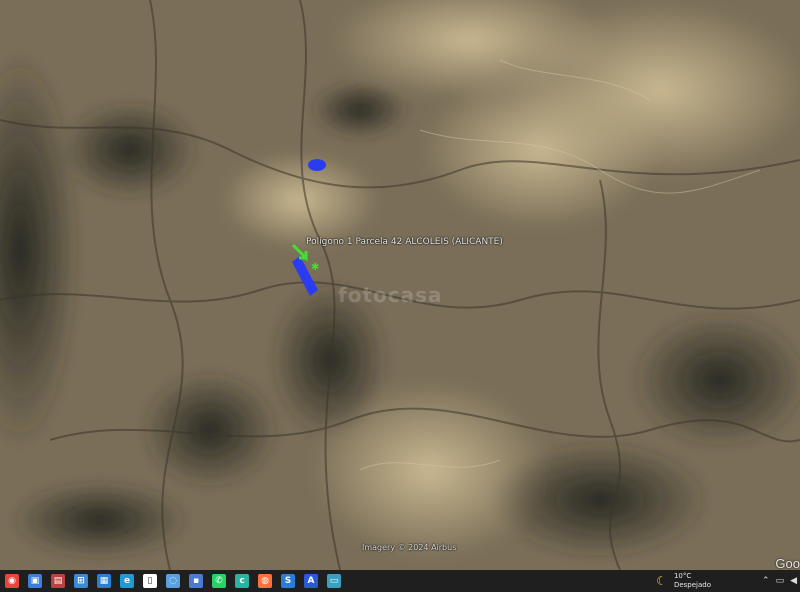 This screenshot has width=800, height=592. I want to click on explorer-icon: ▤, so click(58, 581).